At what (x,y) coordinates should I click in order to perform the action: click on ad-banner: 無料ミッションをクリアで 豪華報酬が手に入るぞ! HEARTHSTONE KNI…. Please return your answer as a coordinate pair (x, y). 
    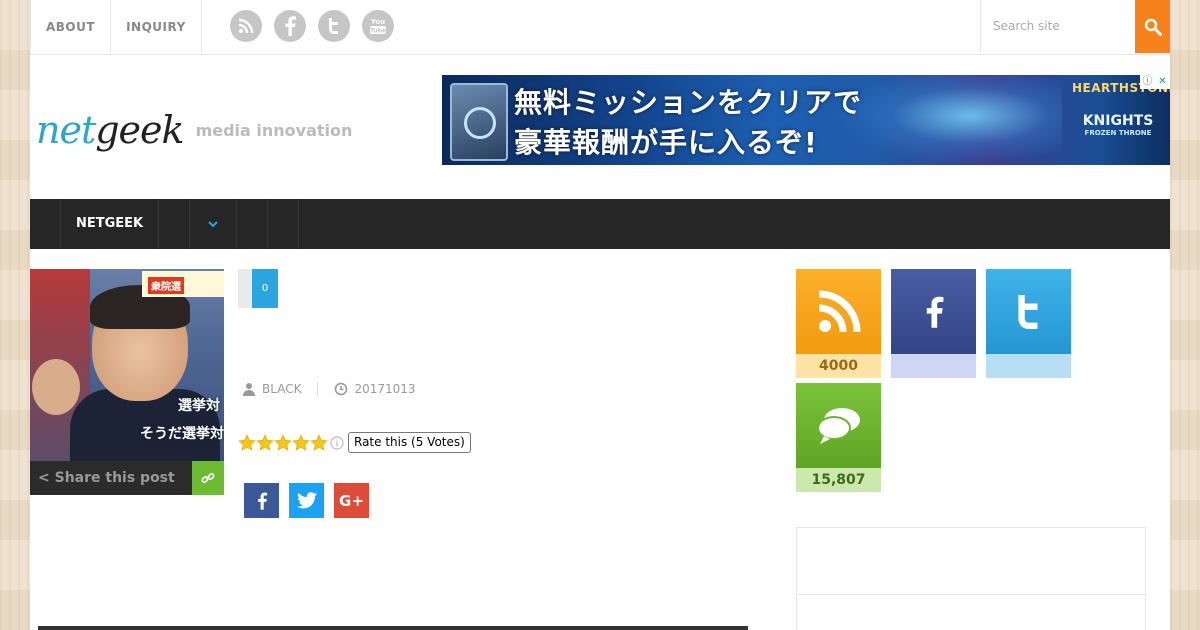
    Looking at the image, I should click on (806, 120).